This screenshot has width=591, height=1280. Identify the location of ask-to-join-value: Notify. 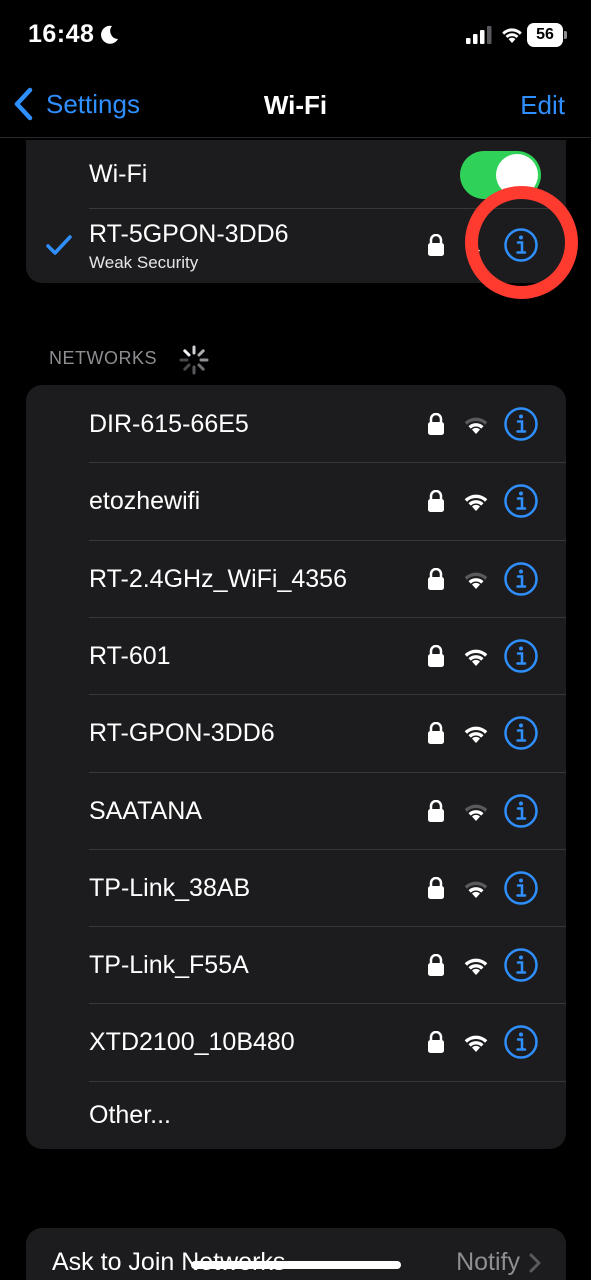
(488, 1262).